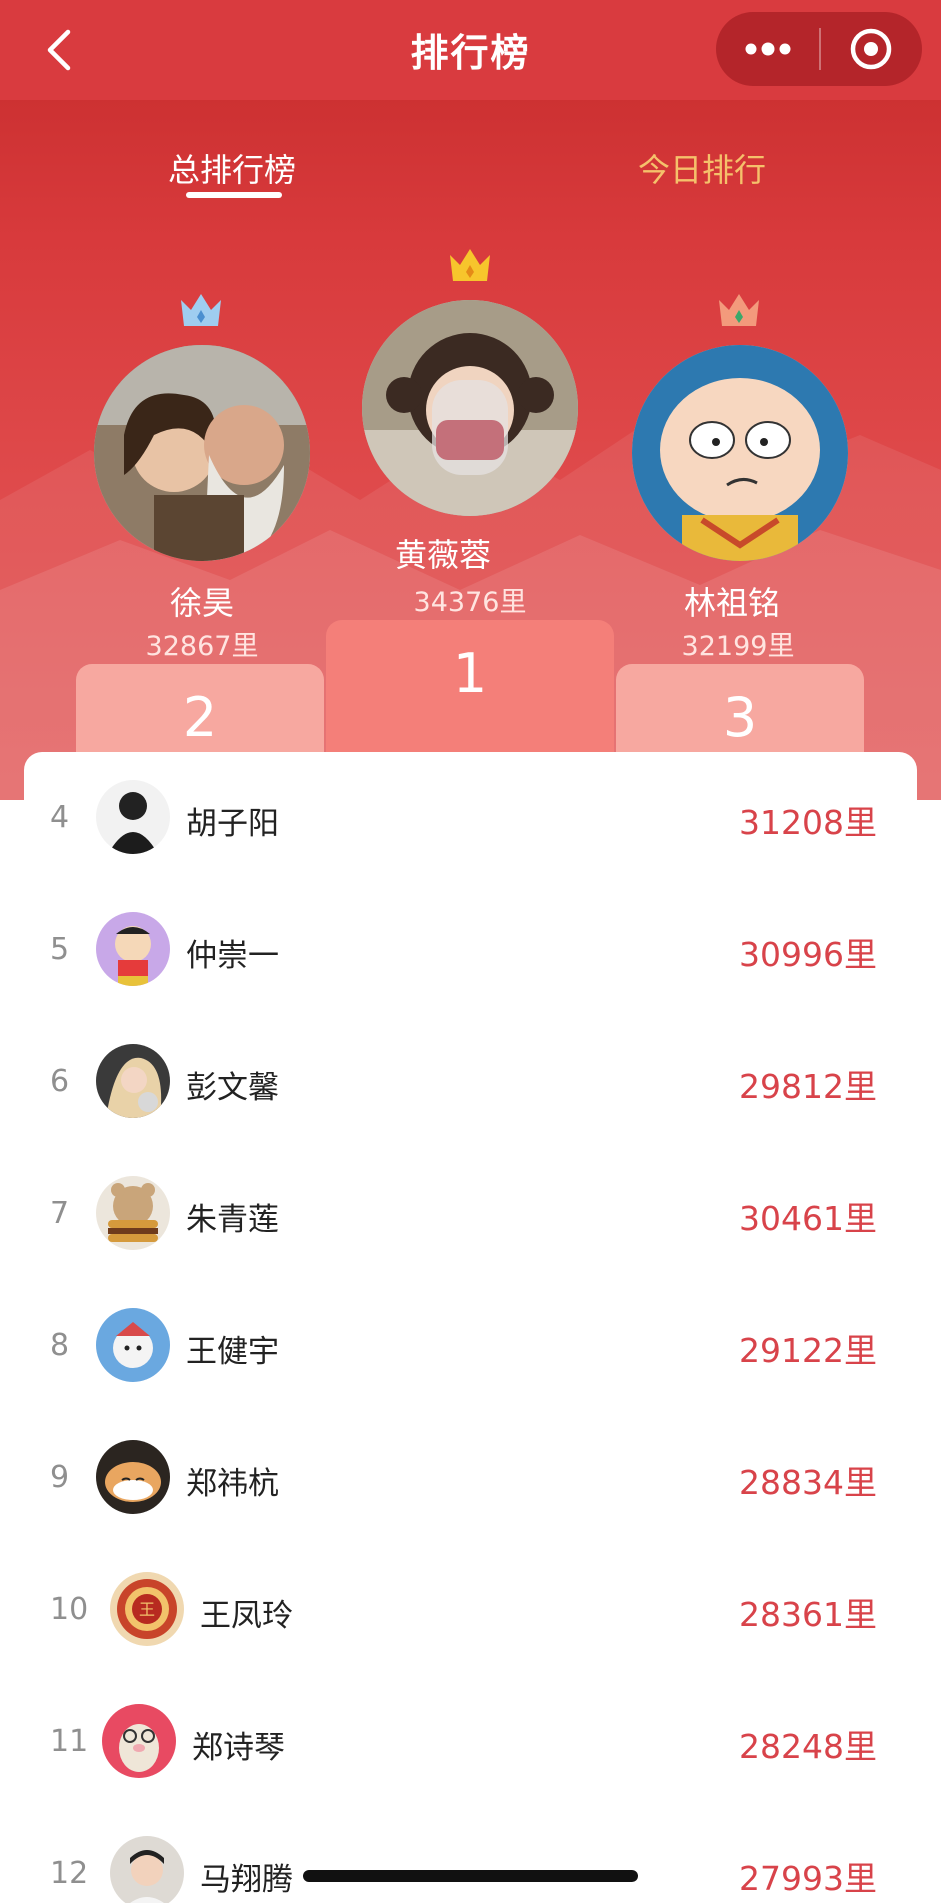  Describe the element at coordinates (60, 817) in the screenshot. I see `rank-number: 4` at that location.